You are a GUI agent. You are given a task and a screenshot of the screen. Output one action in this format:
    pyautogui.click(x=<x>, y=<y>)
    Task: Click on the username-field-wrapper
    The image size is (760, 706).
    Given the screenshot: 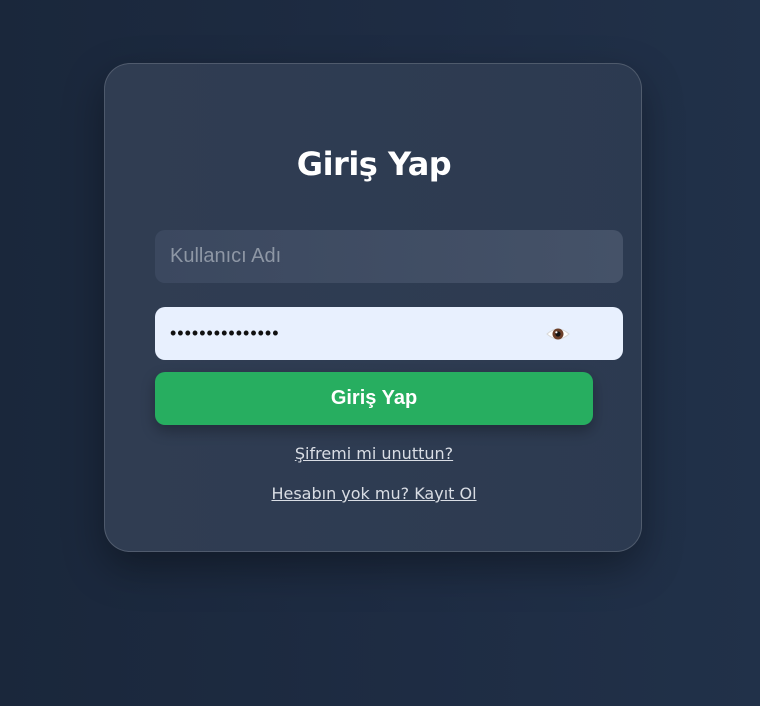 What is the action you would take?
    pyautogui.click(x=389, y=256)
    